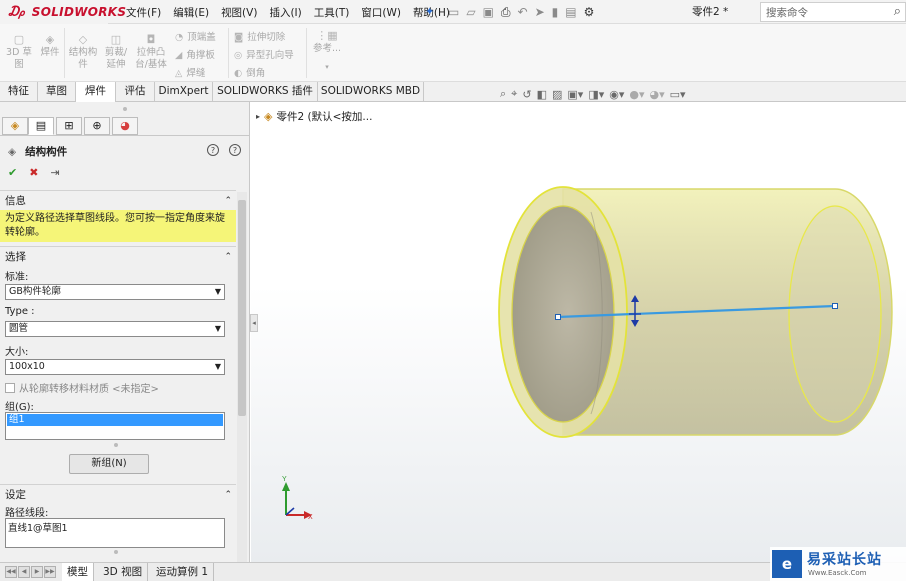 Image resolution: width=906 pixels, height=581 pixels. Describe the element at coordinates (19, 39) in the screenshot. I see `sketch3d-icon: ▢` at that location.